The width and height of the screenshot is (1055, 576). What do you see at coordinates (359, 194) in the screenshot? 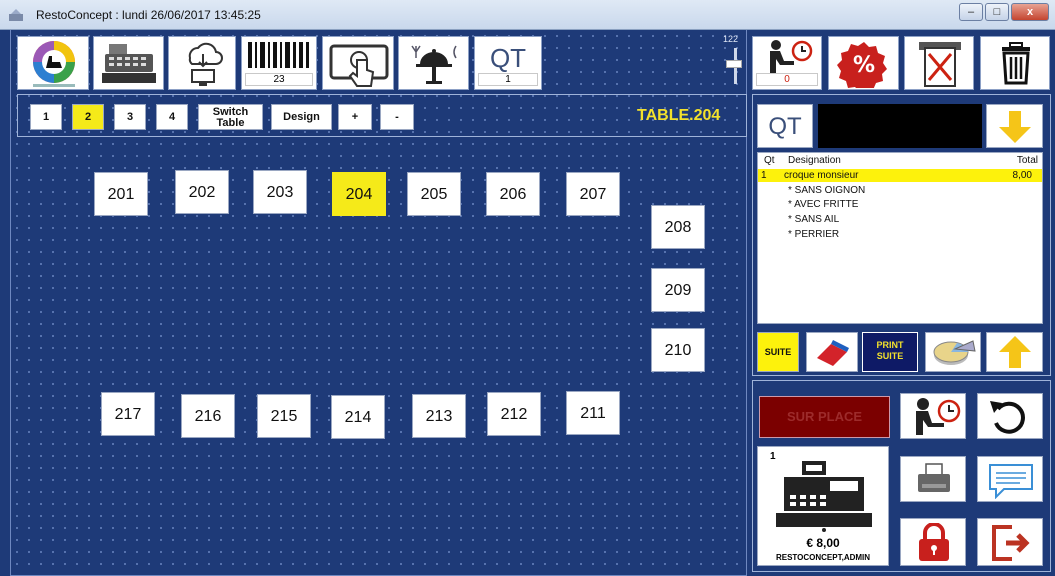
I see `table-204: 204` at bounding box center [359, 194].